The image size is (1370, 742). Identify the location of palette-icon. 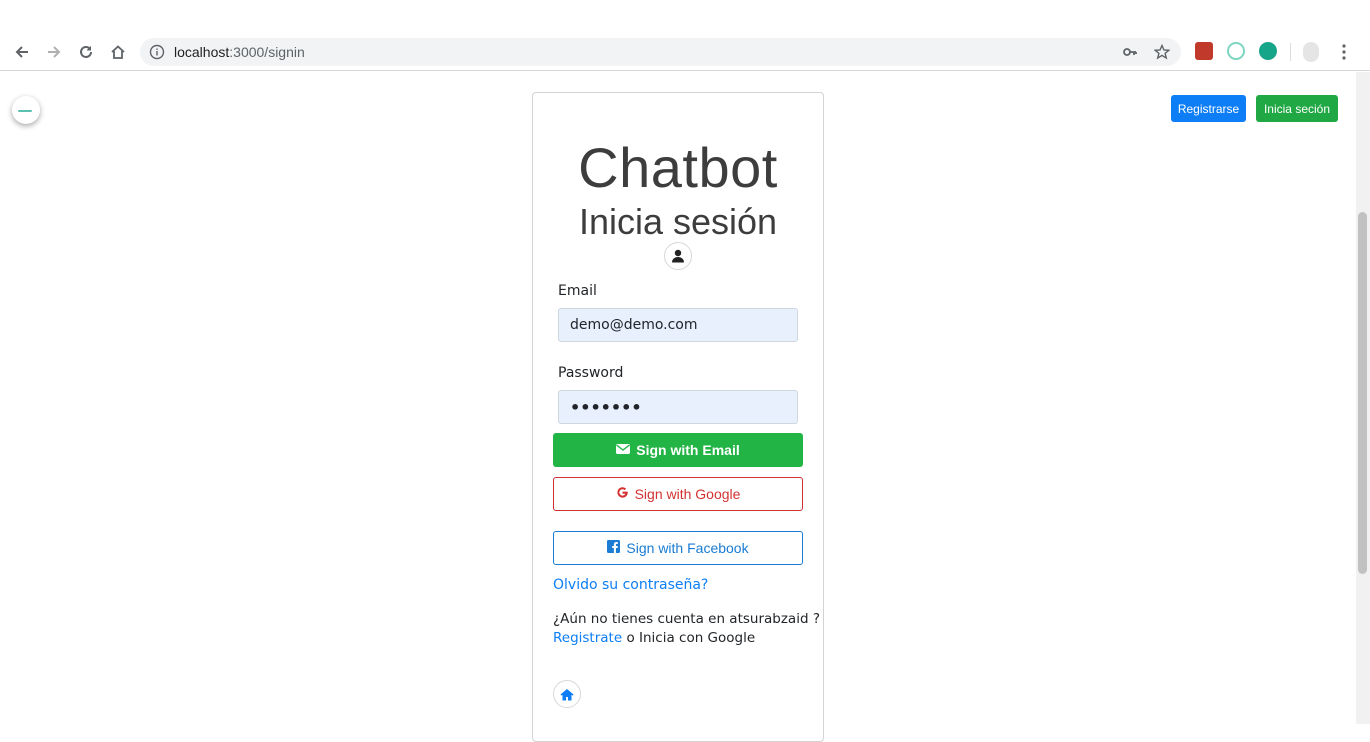
(1268, 51).